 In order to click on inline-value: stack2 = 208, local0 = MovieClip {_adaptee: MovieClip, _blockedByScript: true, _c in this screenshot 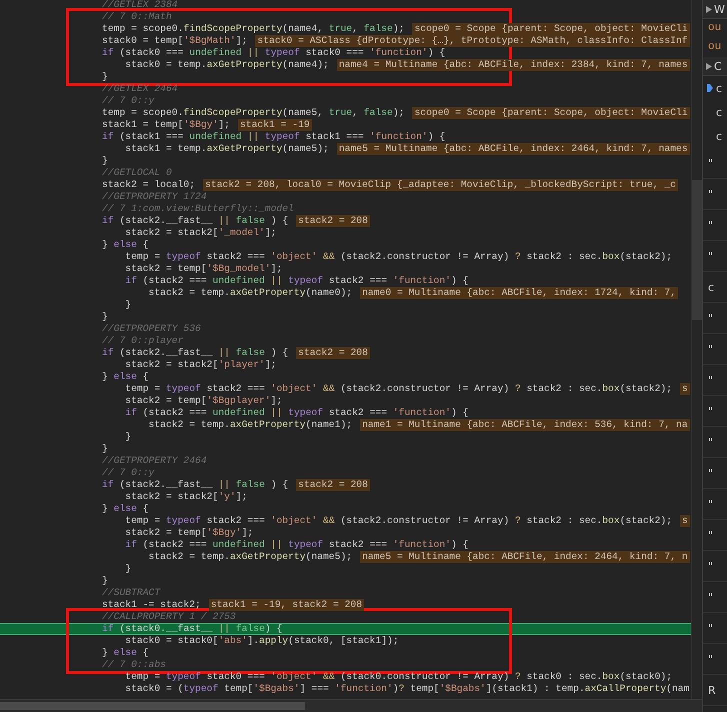, I will do `click(440, 185)`.